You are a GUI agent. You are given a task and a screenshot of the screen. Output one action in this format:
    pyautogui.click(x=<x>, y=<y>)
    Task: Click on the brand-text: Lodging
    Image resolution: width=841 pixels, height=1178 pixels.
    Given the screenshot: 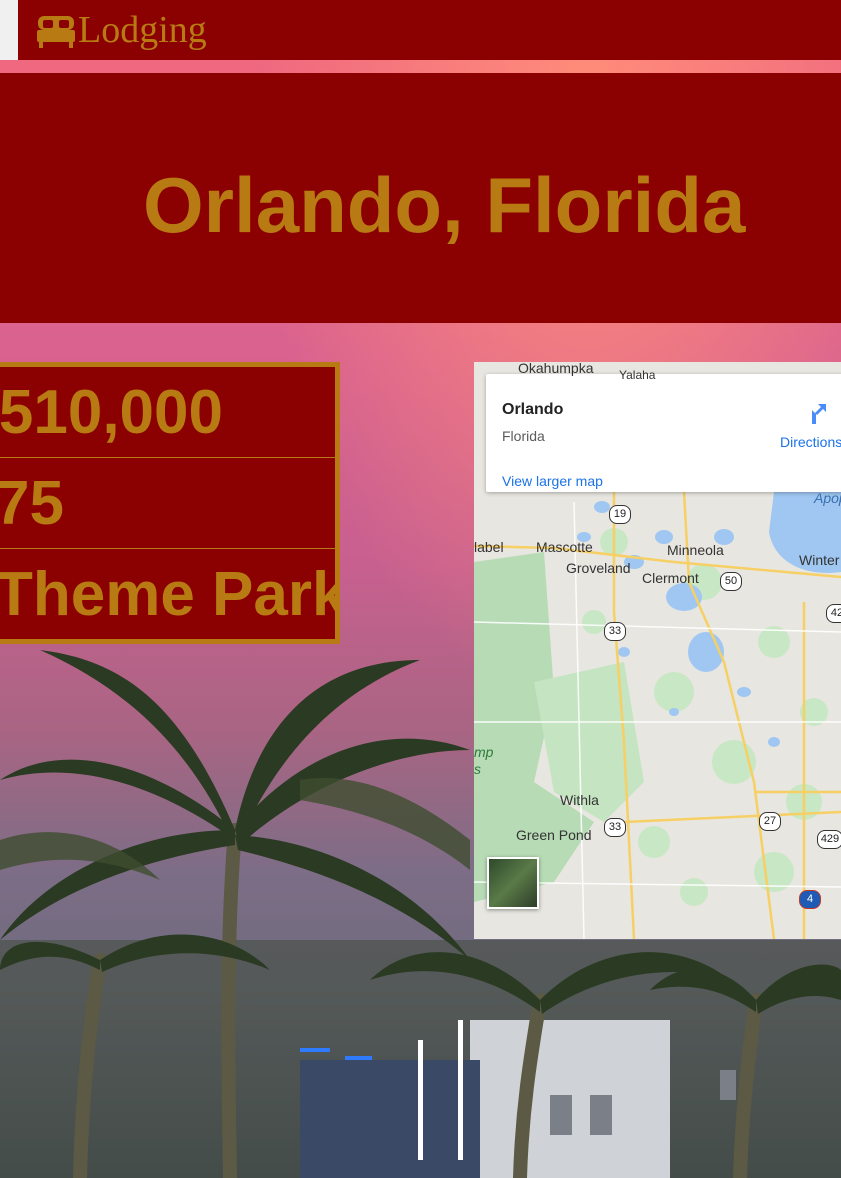 What is the action you would take?
    pyautogui.click(x=142, y=30)
    